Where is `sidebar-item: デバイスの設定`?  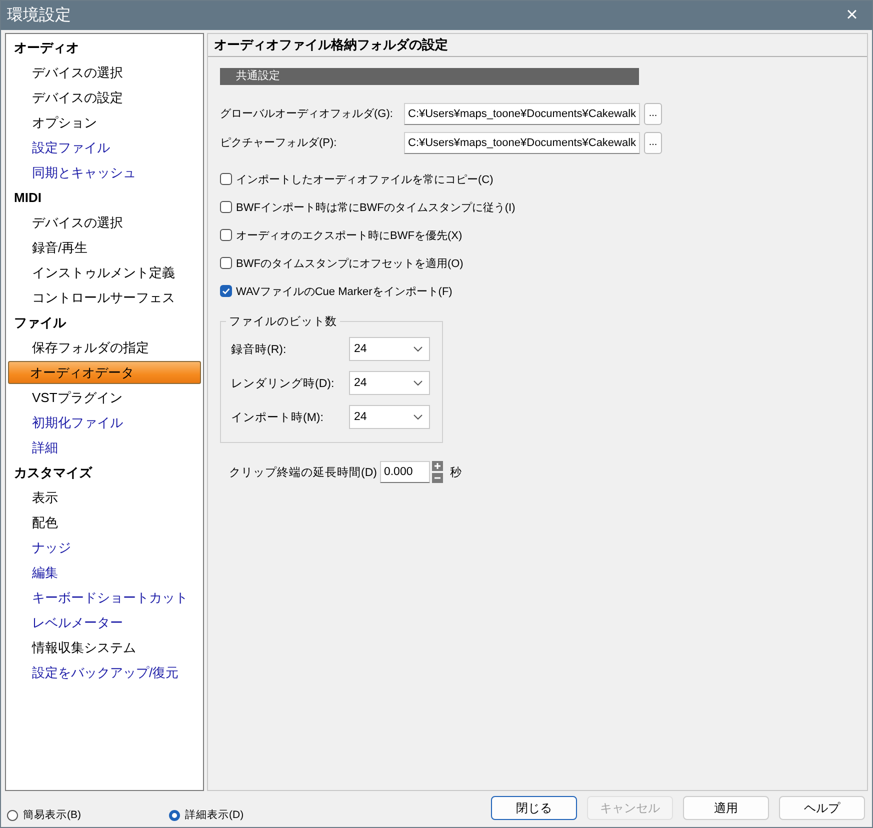
sidebar-item: デバイスの設定 is located at coordinates (104, 97).